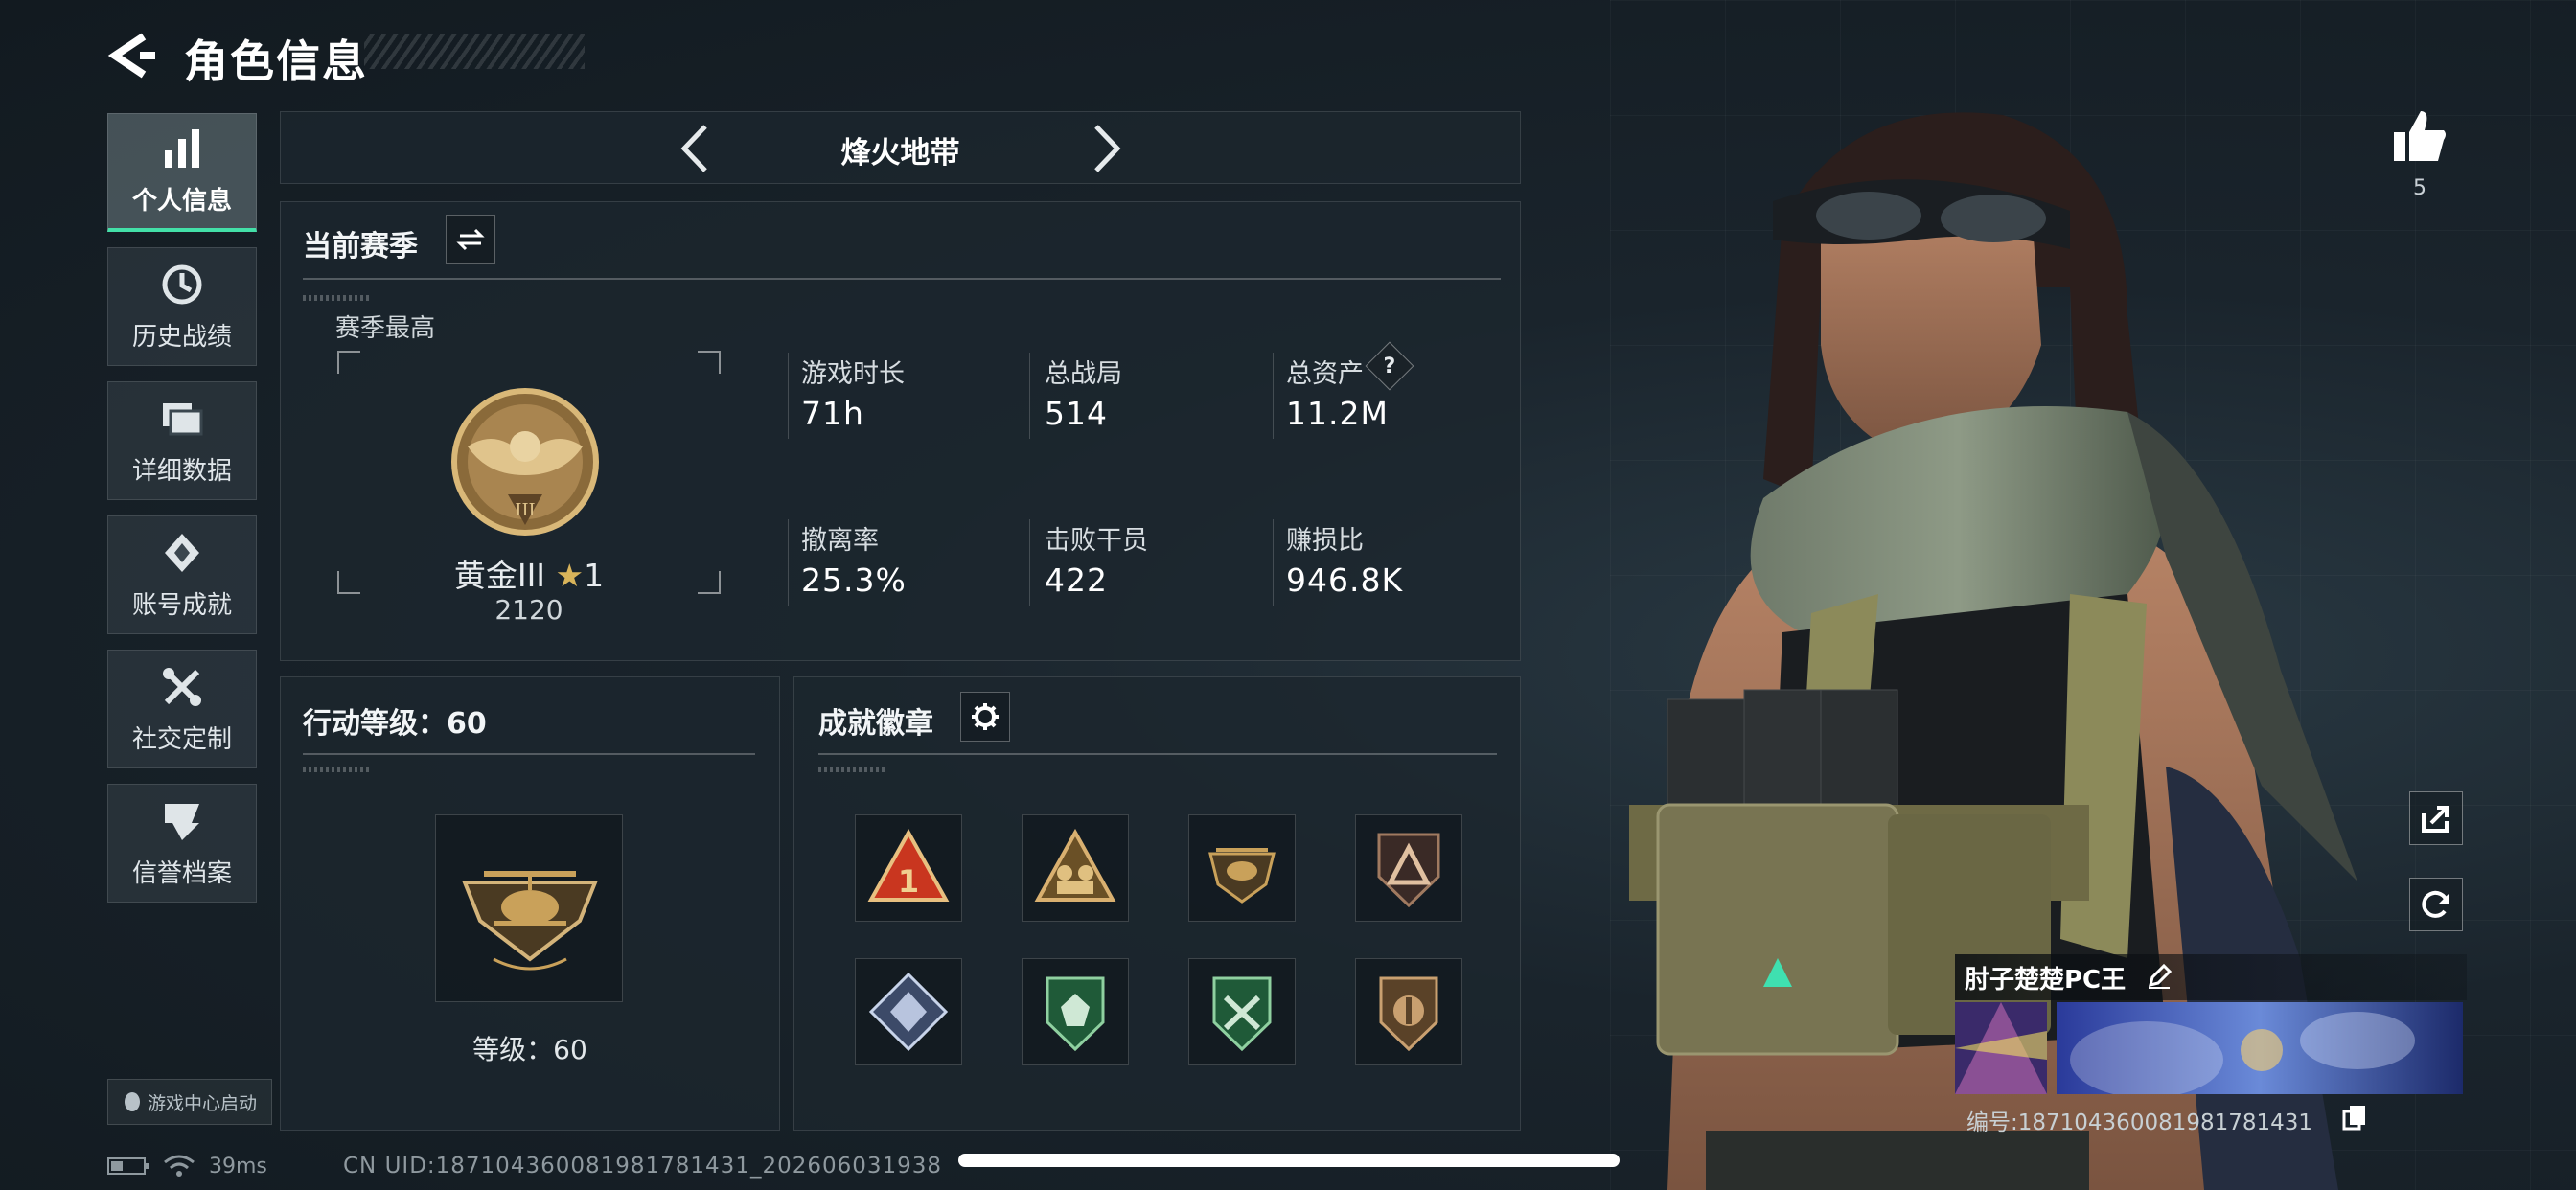 Image resolution: width=2576 pixels, height=1190 pixels. I want to click on rank-score: 2120, so click(529, 610).